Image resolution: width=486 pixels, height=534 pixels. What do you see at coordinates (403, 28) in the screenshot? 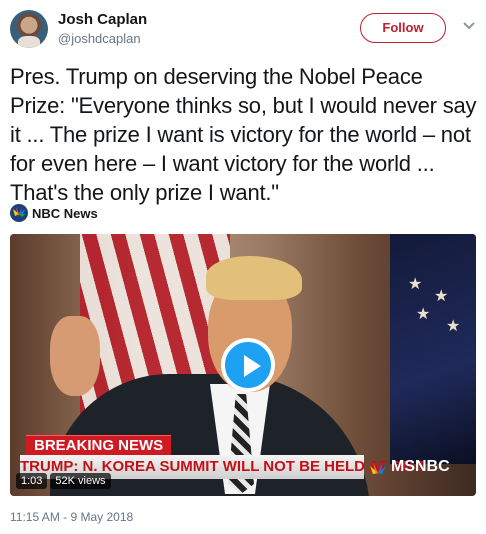
I see `follow-button: Follow` at bounding box center [403, 28].